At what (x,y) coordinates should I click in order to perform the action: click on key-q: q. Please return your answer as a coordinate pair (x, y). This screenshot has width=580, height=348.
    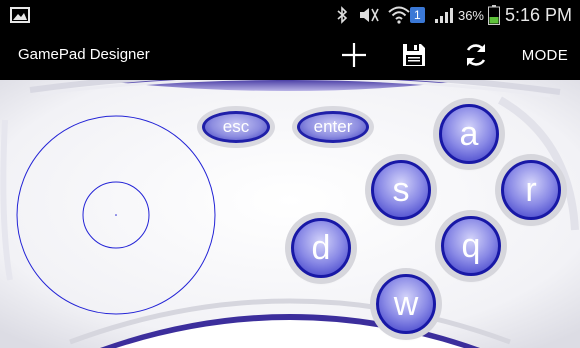
    Looking at the image, I should click on (471, 246).